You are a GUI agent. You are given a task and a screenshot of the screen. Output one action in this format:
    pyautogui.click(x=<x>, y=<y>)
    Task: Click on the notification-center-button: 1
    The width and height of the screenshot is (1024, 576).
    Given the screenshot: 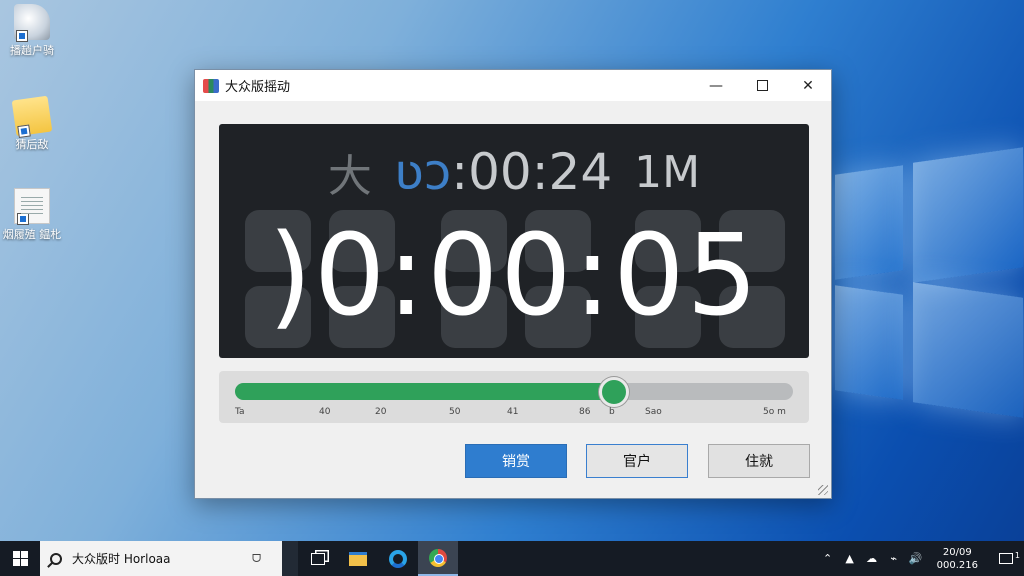 What is the action you would take?
    pyautogui.click(x=1006, y=557)
    